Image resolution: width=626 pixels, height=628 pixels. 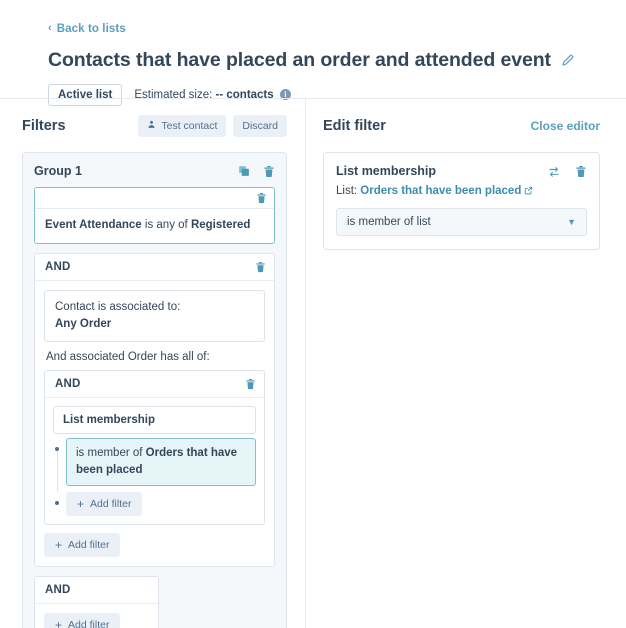 I want to click on bullet-icon, so click(x=57, y=502).